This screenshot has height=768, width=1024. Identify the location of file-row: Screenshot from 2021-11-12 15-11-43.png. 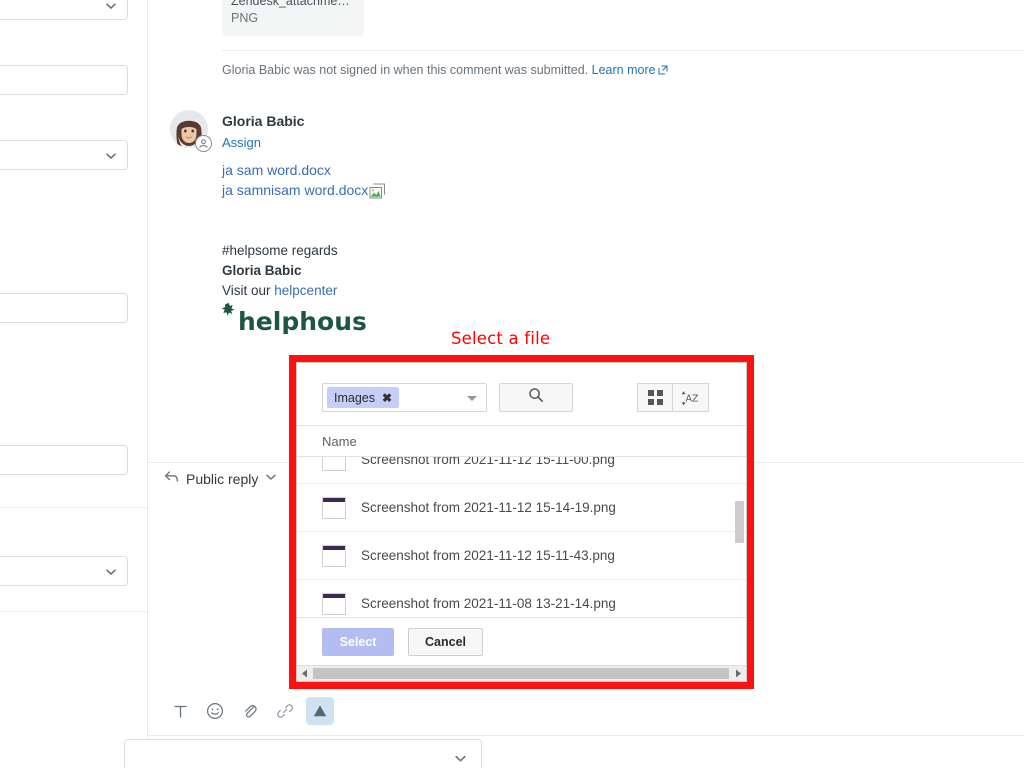
(521, 556).